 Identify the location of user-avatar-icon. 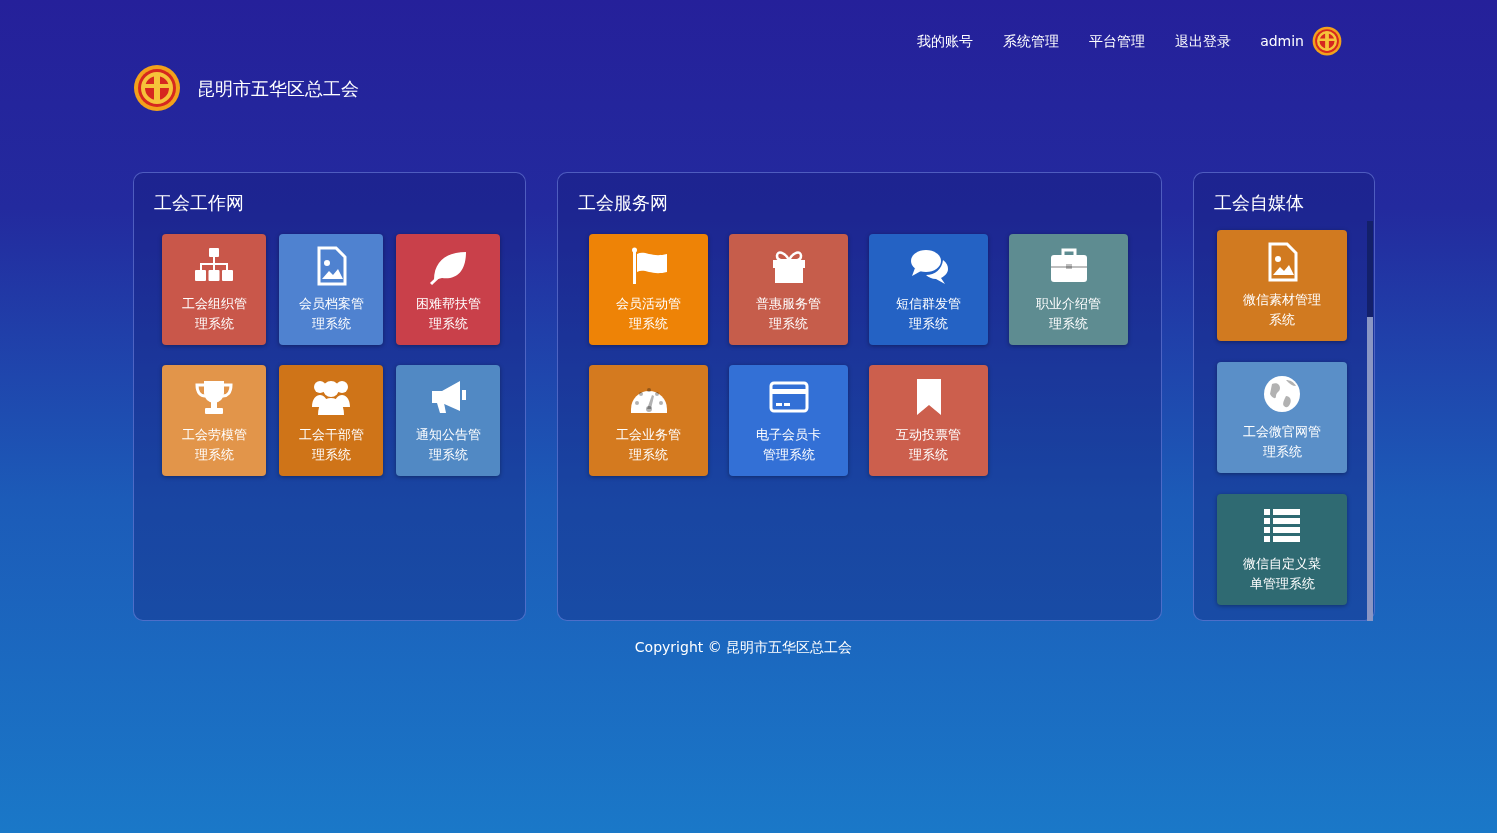
(1327, 41).